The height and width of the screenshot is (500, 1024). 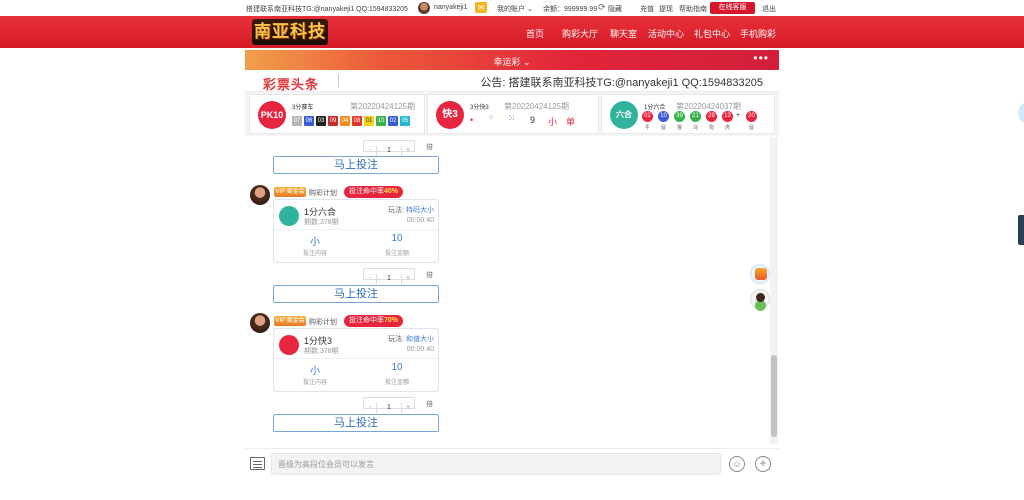 What do you see at coordinates (327, 9) in the screenshot?
I see `contact-text: 搭建联系南亚科技TG:@nanyakeji1 QQ:1594833205` at bounding box center [327, 9].